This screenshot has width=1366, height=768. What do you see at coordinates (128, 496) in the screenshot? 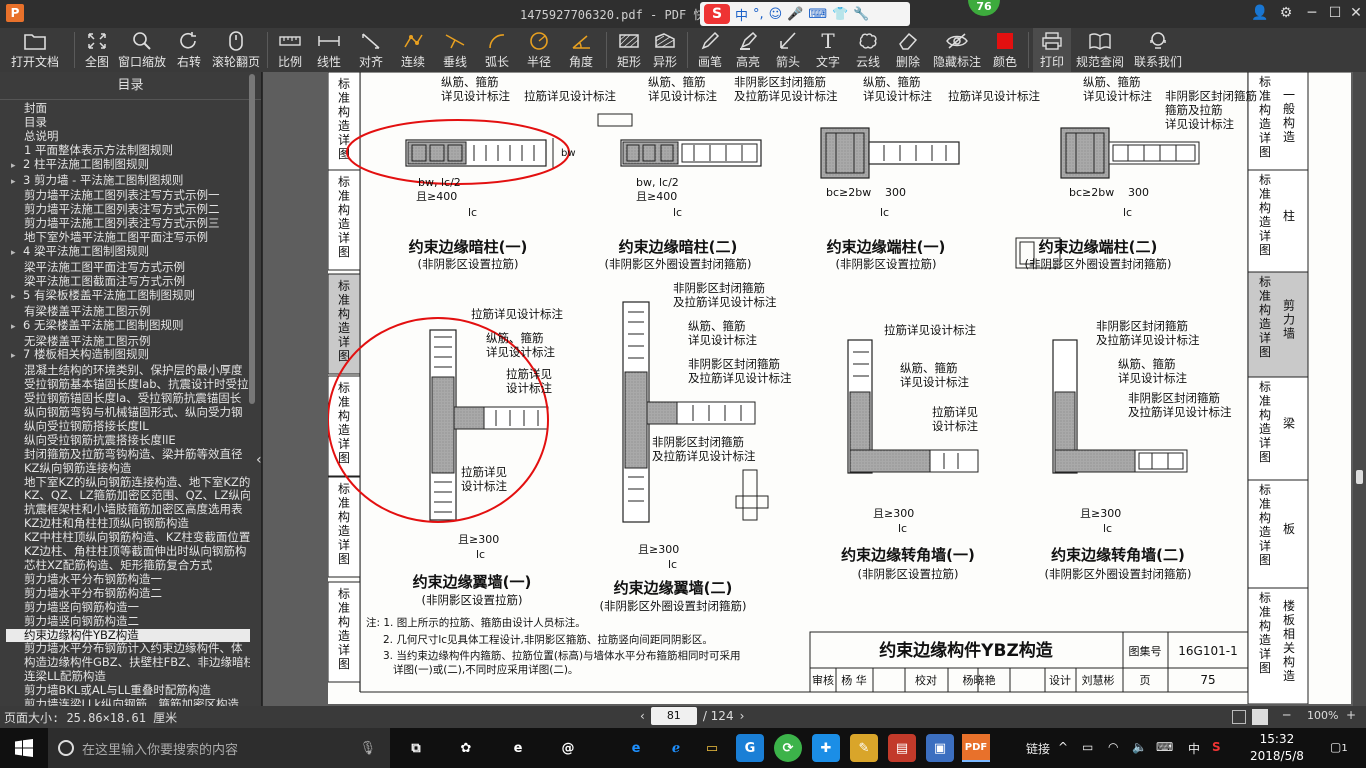
I see `toc-item: KZ、QZ、LZ箍筋加密区范围、QZ、LZ纵向钢` at bounding box center [128, 496].